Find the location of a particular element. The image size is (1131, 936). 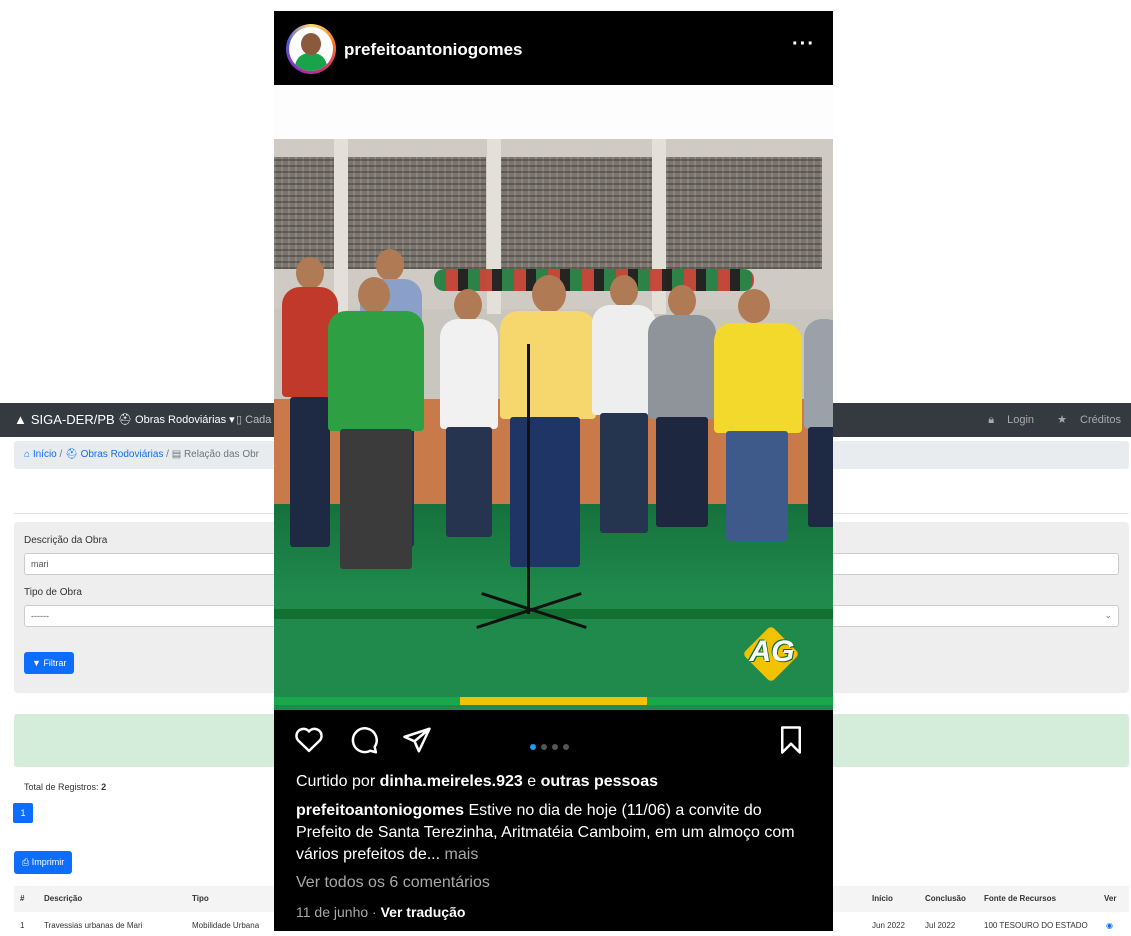

filtrar-button: ▼ Filtrar is located at coordinates (49, 663).